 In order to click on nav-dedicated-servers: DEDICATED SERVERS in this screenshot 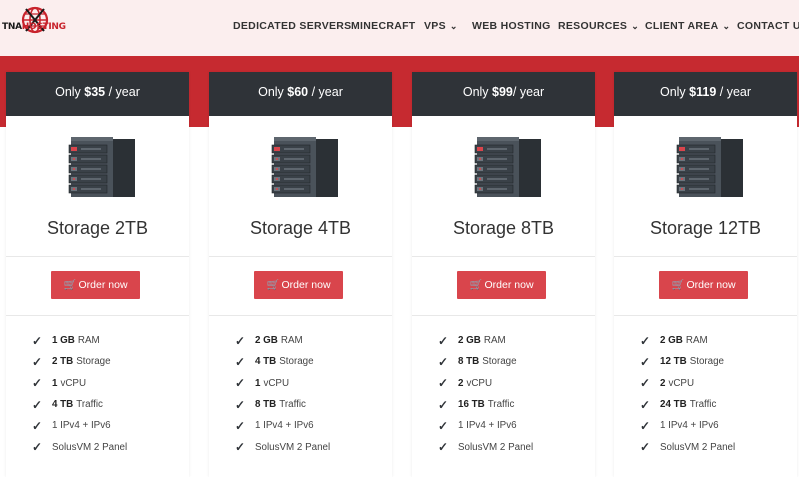, I will do `click(292, 26)`.